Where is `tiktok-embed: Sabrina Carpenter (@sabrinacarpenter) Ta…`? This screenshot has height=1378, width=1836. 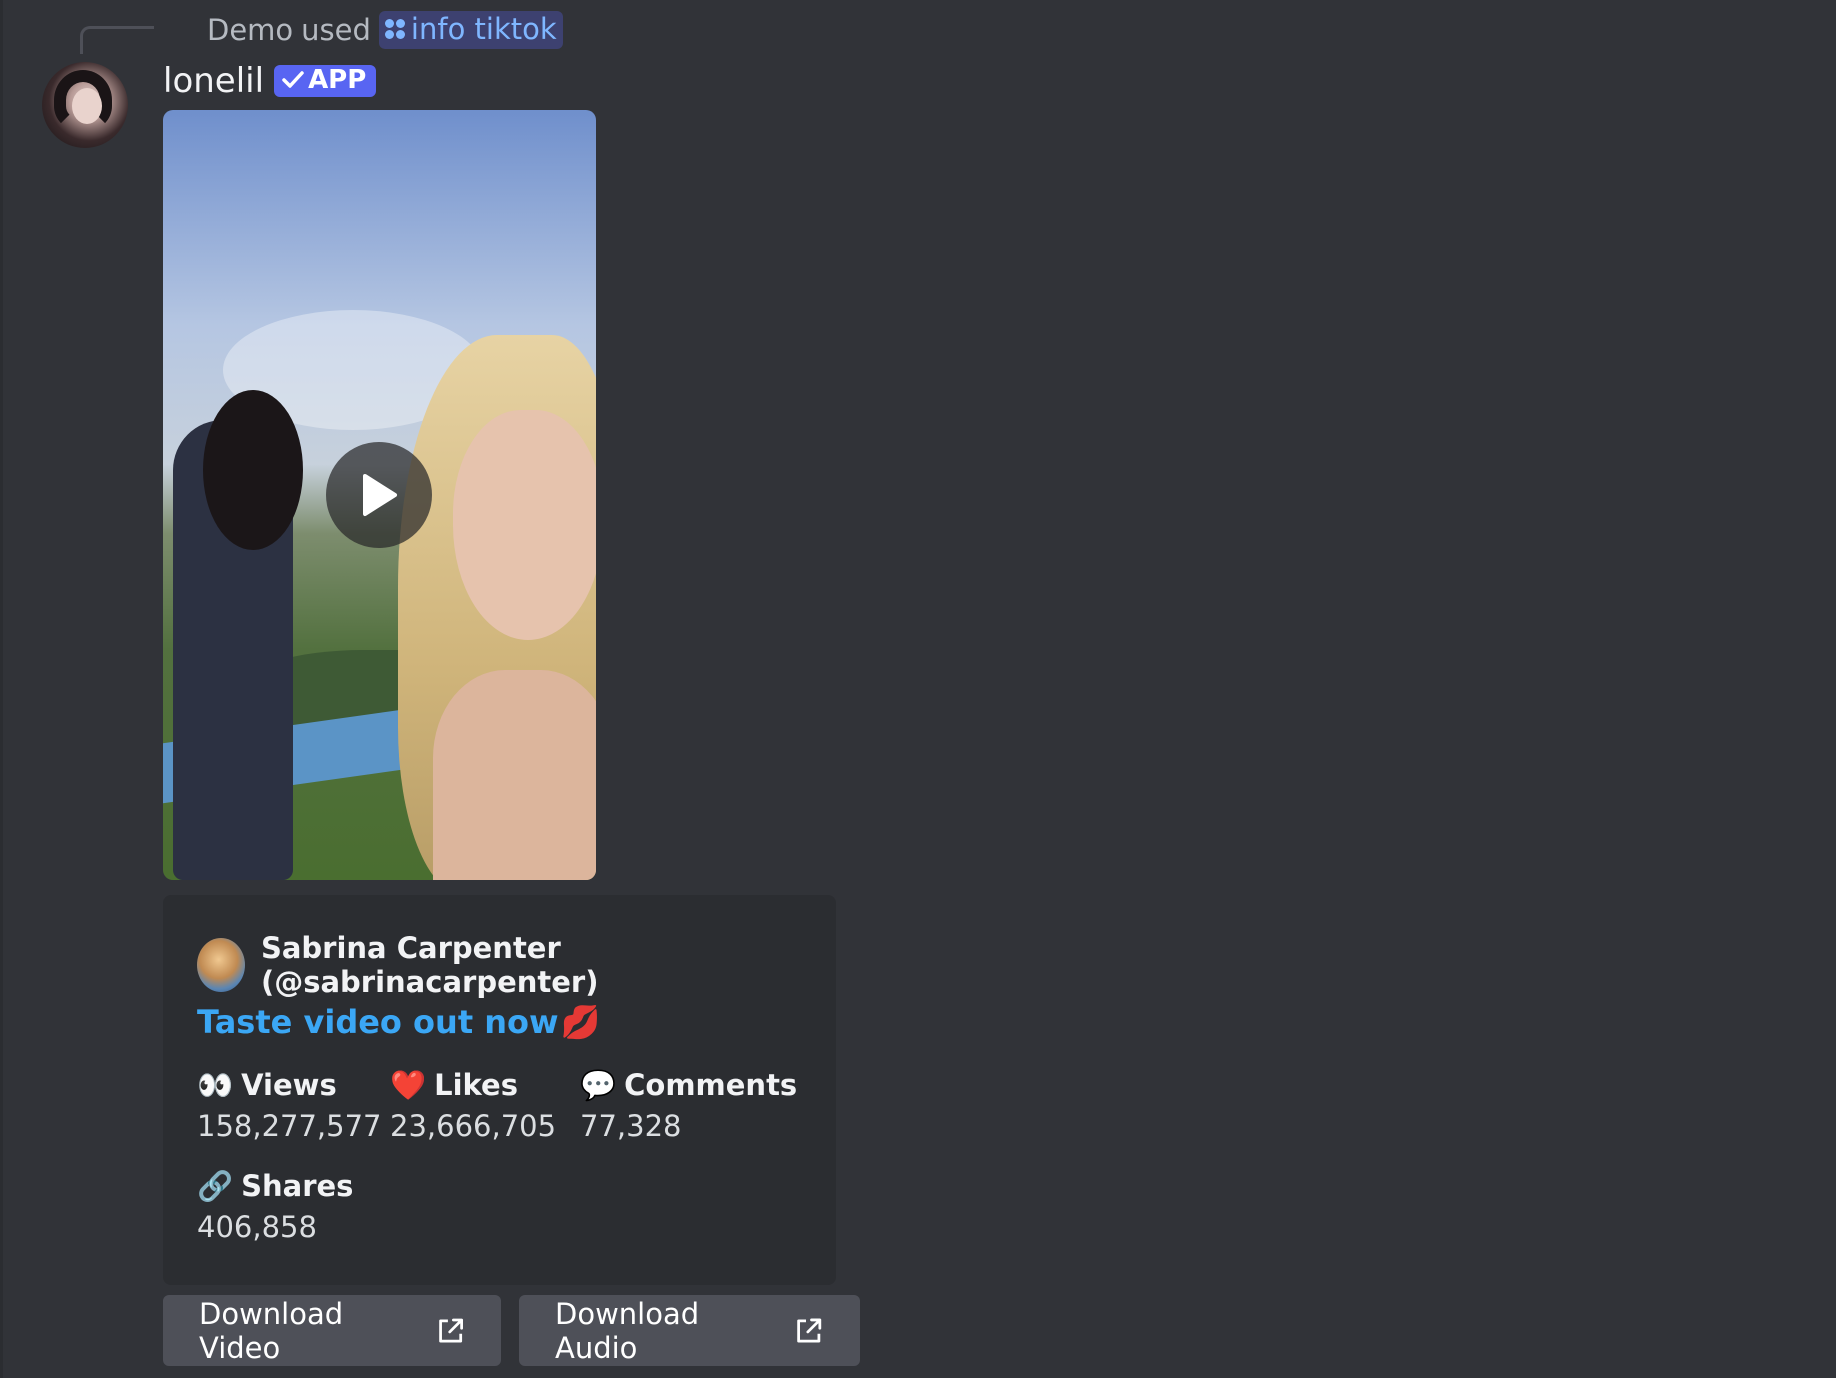
tiktok-embed: Sabrina Carpenter (@sabrinacarpenter) Ta… is located at coordinates (499, 1090).